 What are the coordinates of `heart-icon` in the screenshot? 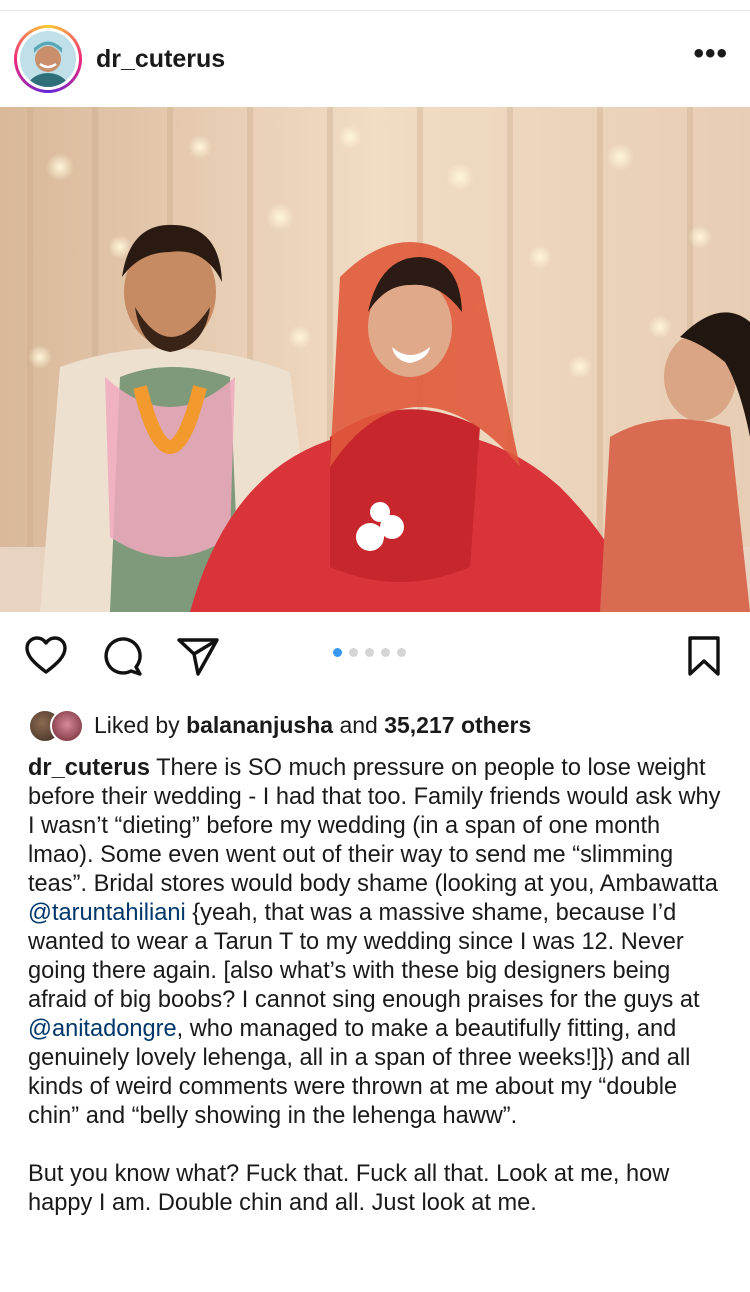 It's located at (46, 656).